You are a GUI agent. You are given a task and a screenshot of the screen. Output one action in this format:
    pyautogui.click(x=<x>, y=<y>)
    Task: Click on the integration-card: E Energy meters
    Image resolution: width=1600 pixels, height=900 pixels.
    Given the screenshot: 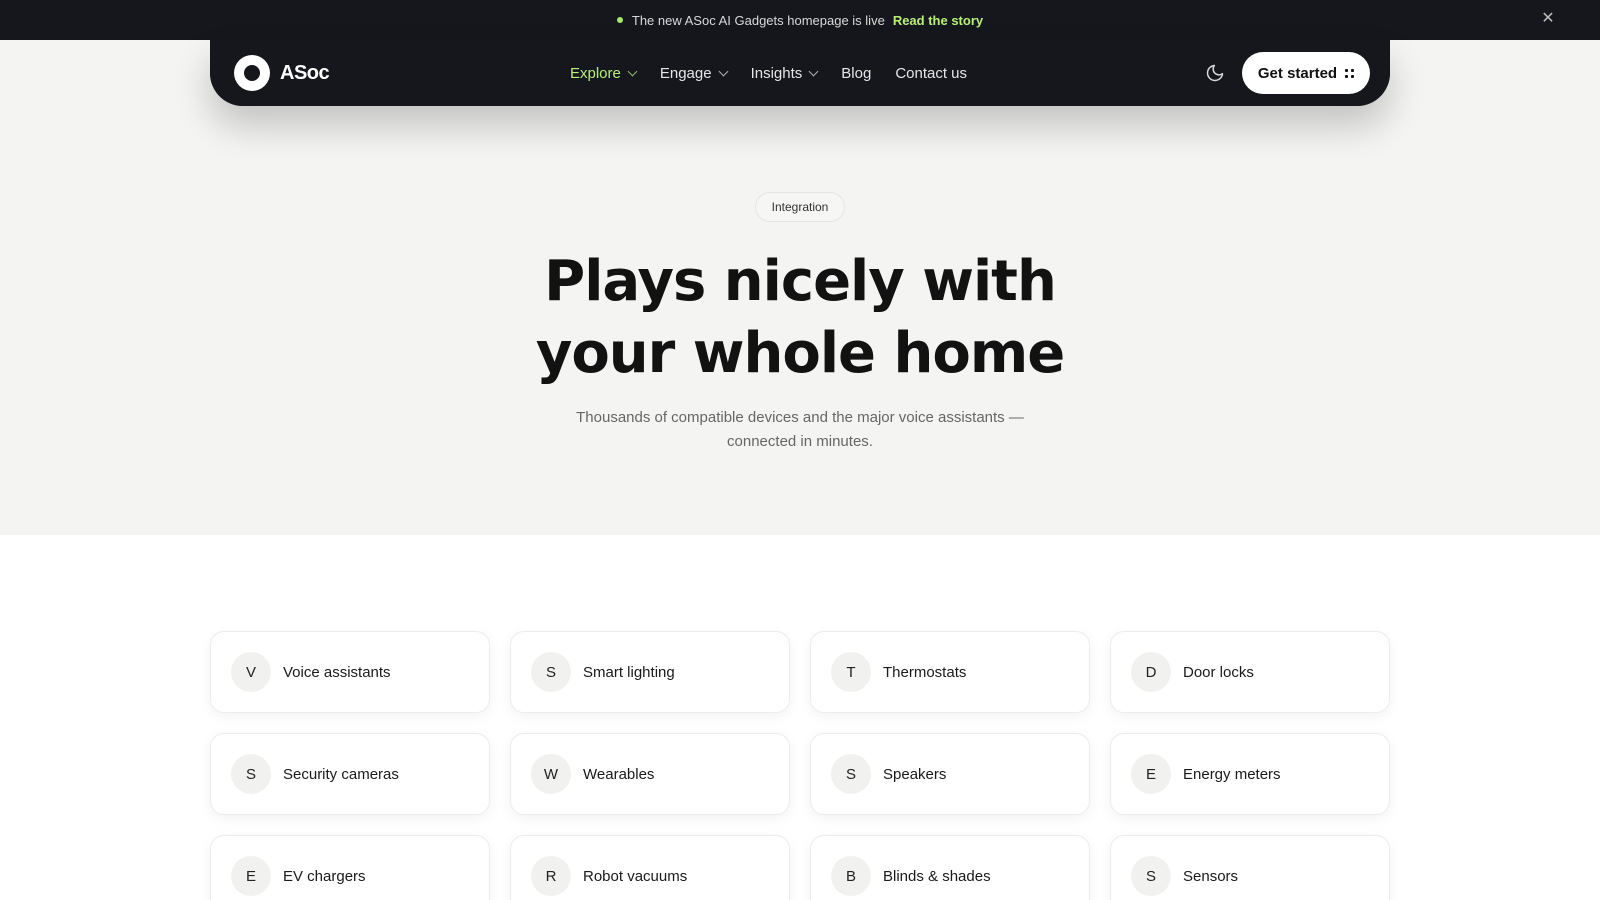 What is the action you would take?
    pyautogui.click(x=1250, y=774)
    